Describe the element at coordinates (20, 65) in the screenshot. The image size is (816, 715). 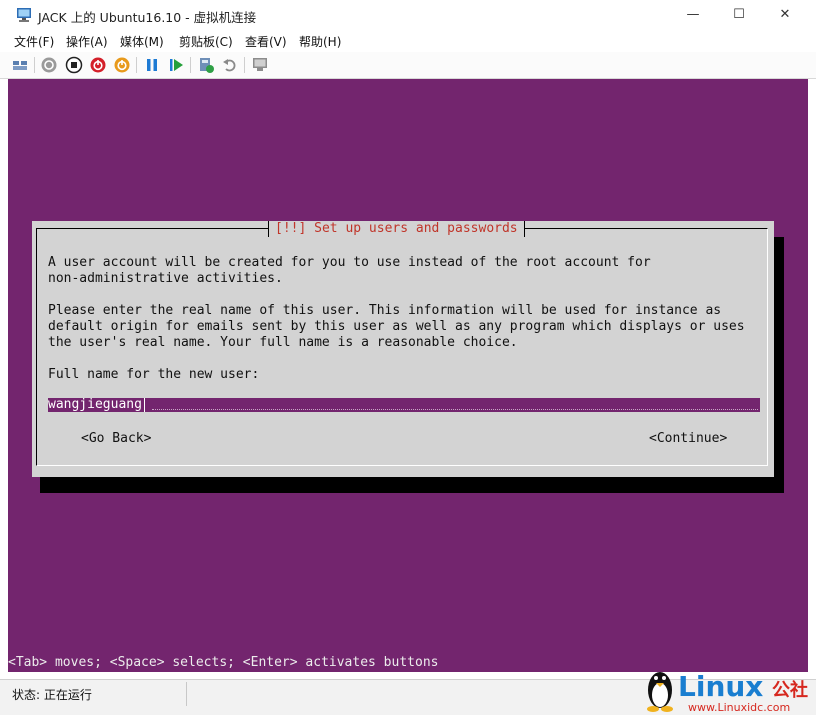
I see `ctrl-alt-del-icon` at that location.